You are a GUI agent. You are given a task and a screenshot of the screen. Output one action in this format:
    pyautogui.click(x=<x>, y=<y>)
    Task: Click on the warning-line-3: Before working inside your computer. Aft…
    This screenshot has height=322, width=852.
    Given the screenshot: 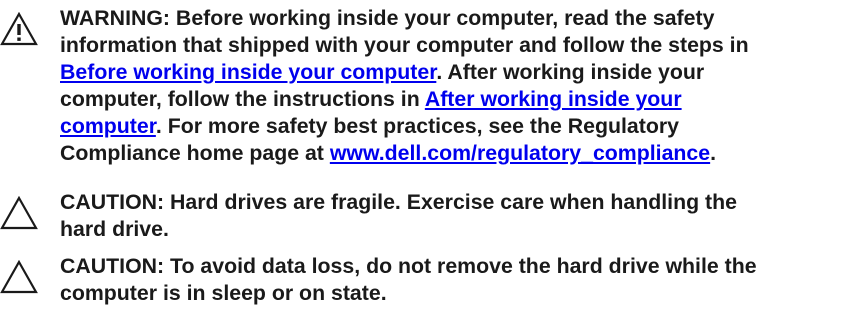 What is the action you would take?
    pyautogui.click(x=455, y=72)
    